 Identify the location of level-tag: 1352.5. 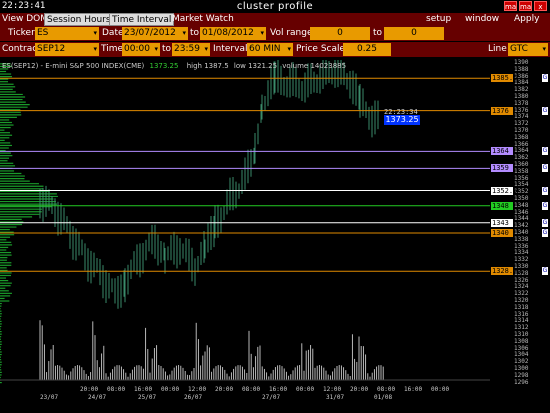
(504, 190).